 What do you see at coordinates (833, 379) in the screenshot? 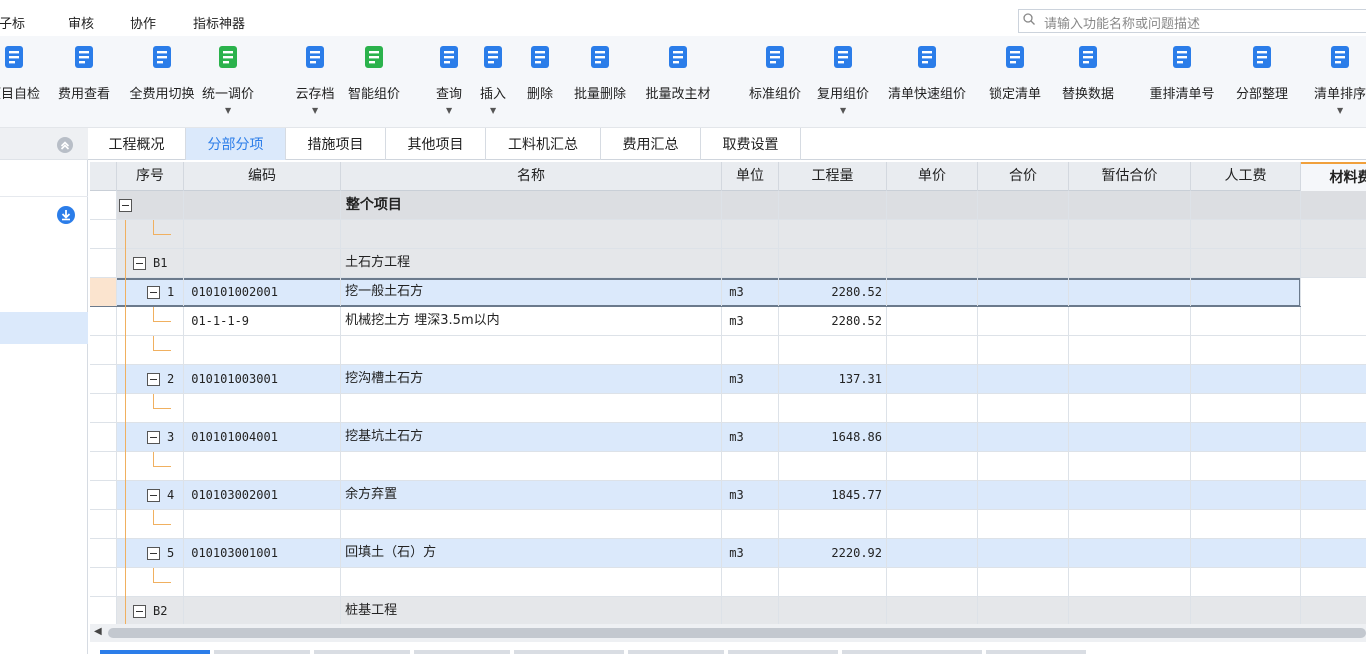
I see `quantity-cell: 137.31` at bounding box center [833, 379].